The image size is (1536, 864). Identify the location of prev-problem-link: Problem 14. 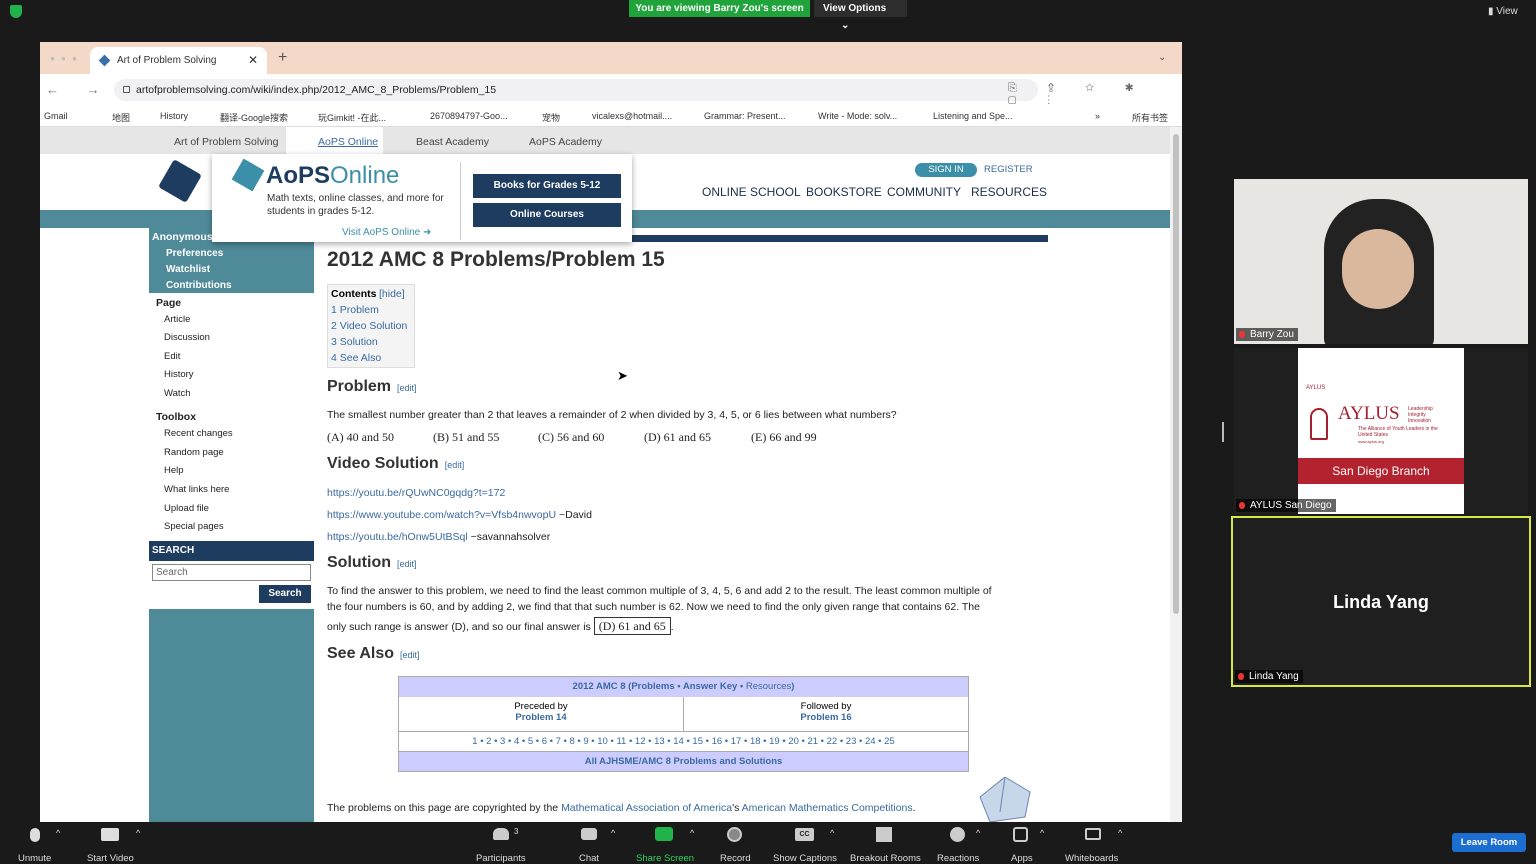
(541, 717).